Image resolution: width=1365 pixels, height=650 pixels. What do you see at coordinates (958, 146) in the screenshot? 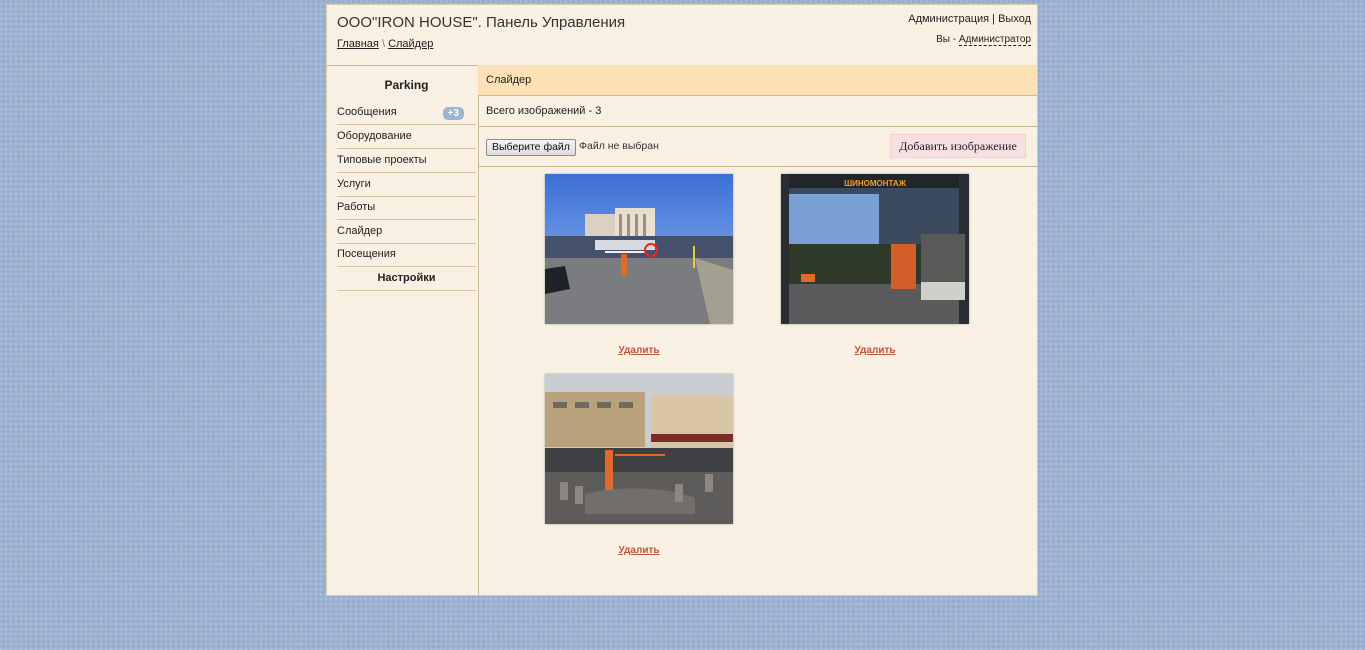
I see `add-image-button: Добавить изображение` at bounding box center [958, 146].